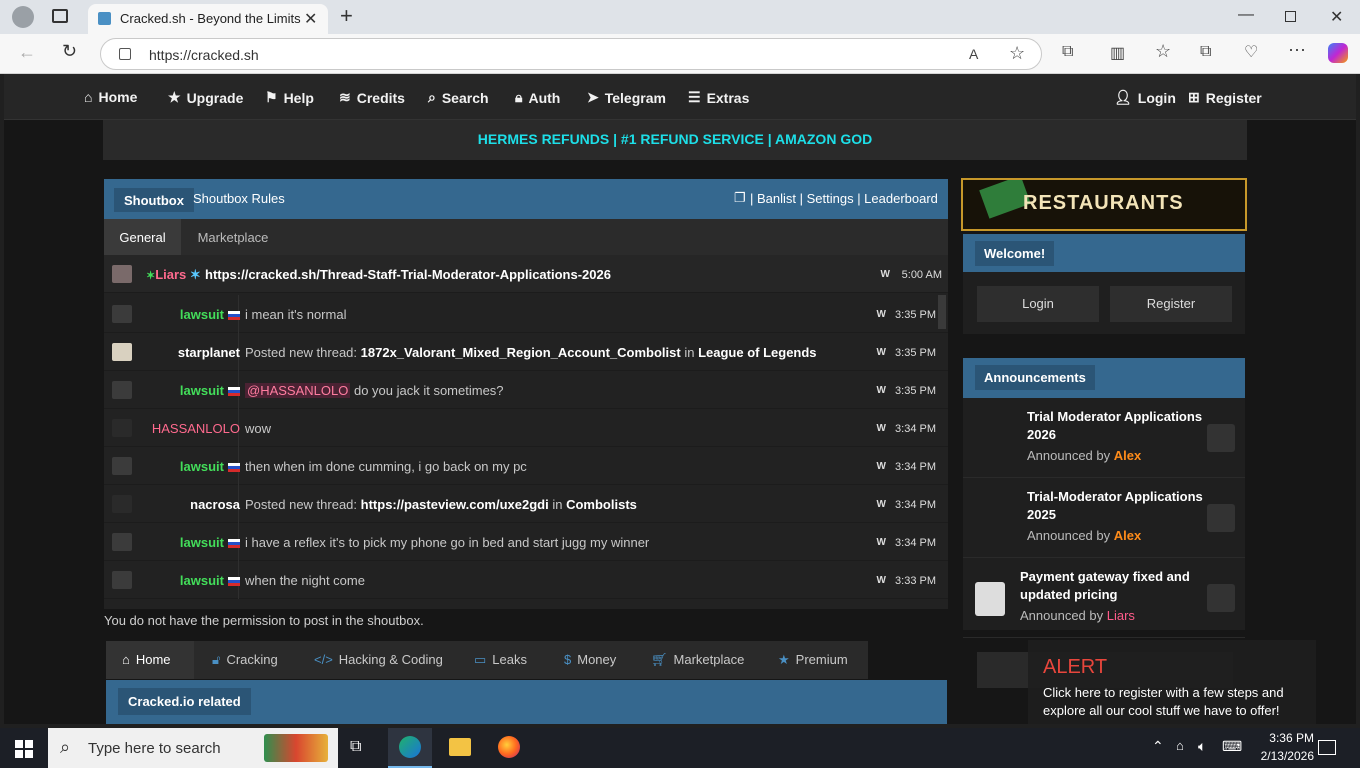 Image resolution: width=1360 pixels, height=768 pixels. What do you see at coordinates (697, 660) in the screenshot?
I see `forum-tab-marketplace: 🛒︎ Marketplace` at bounding box center [697, 660].